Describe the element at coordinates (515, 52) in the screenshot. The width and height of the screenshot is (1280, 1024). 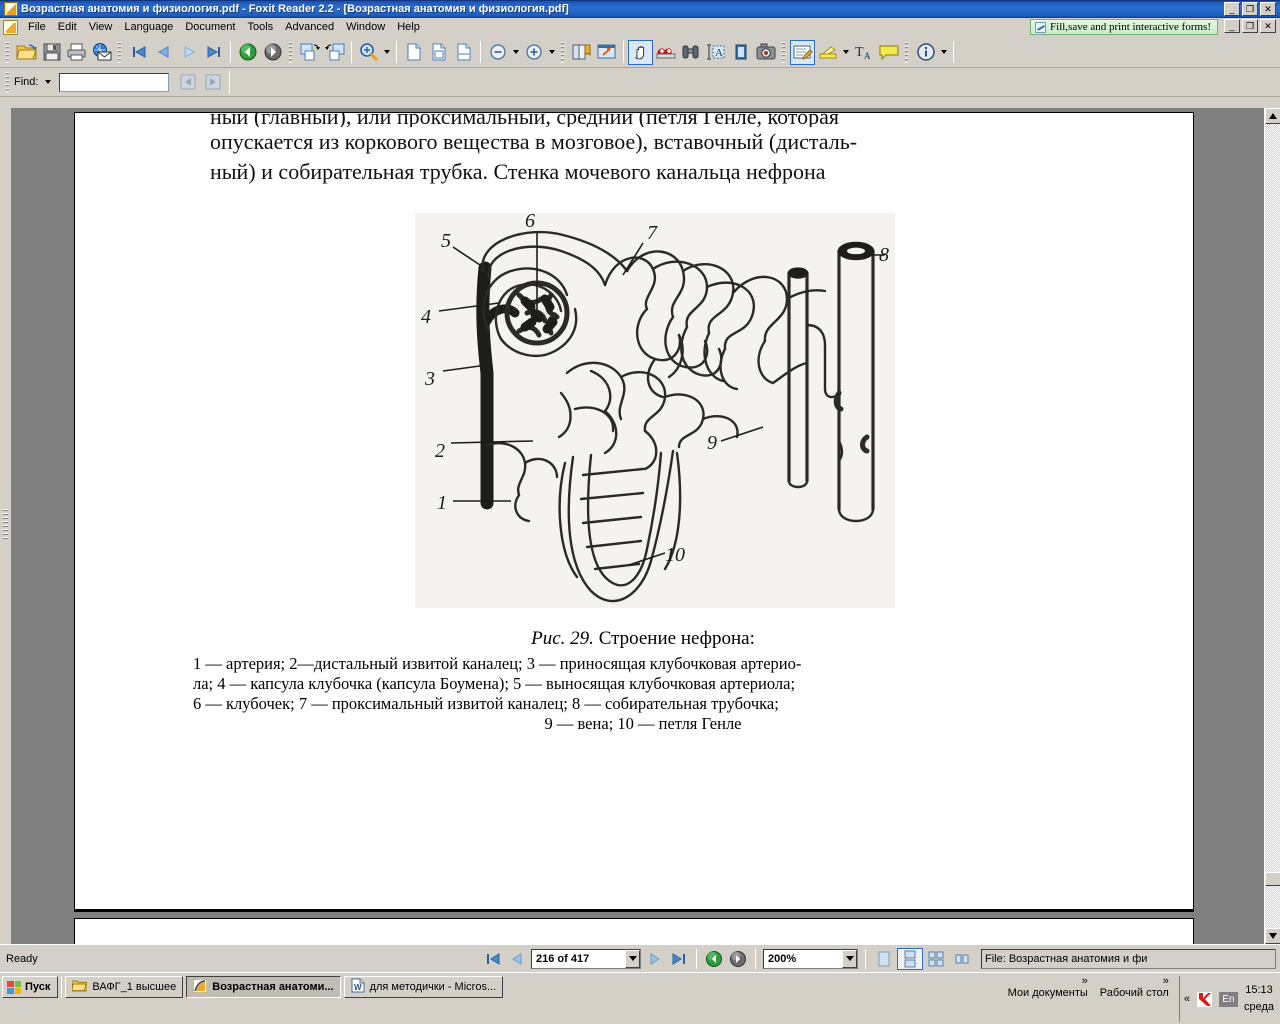
I see `zoom-out-dropdown-icon` at that location.